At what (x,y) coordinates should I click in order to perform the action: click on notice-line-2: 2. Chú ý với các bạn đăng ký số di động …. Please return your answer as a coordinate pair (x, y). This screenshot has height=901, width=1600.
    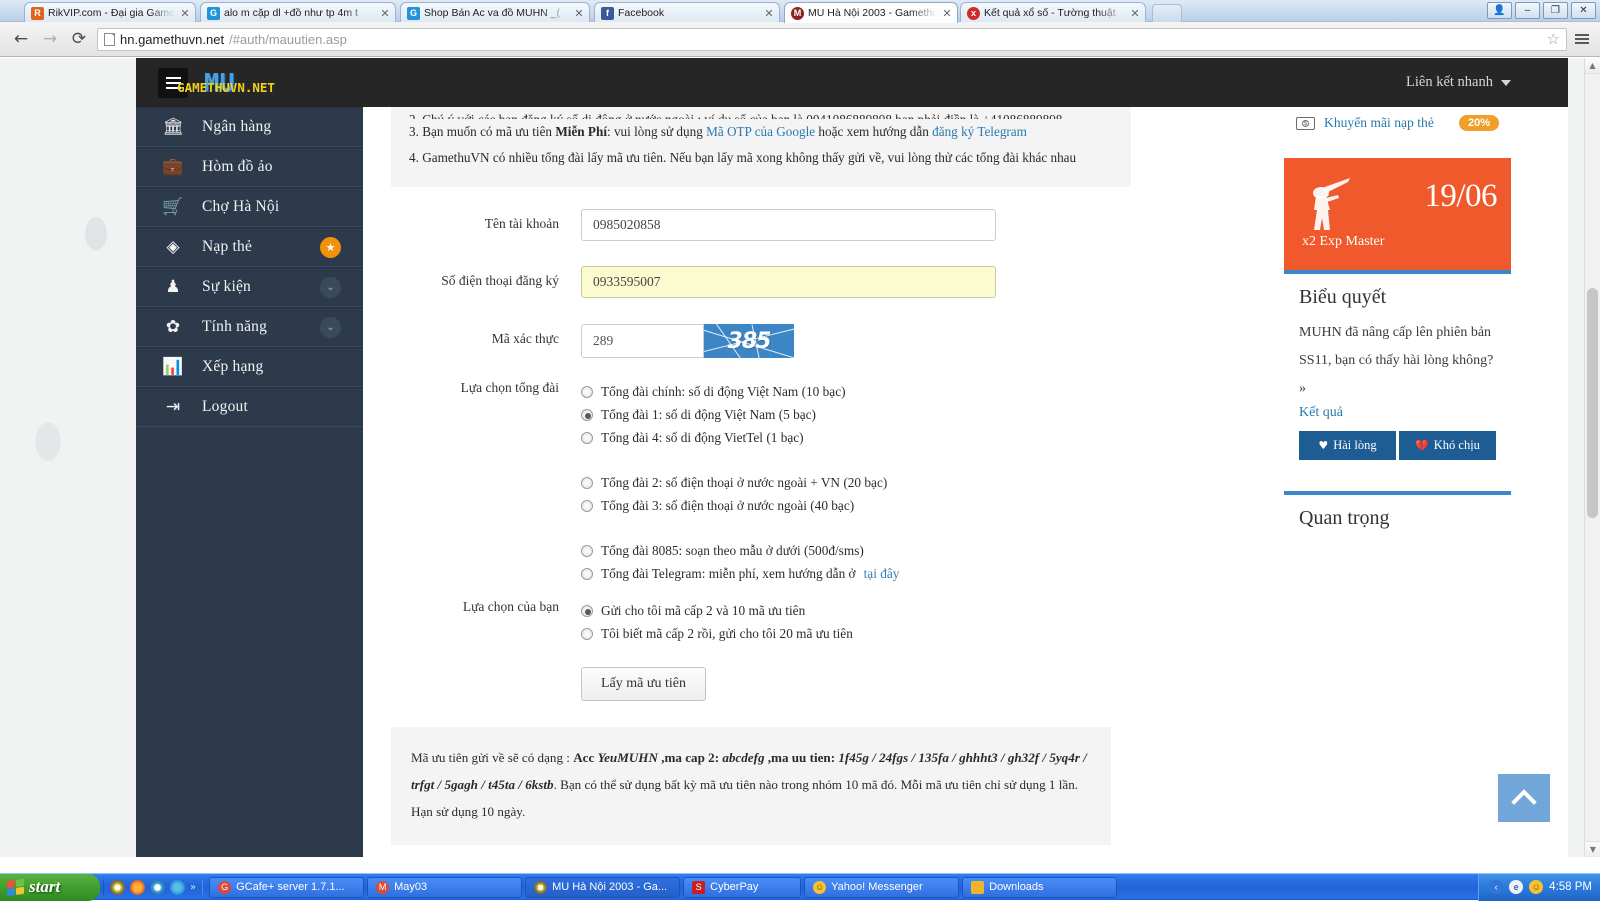
    Looking at the image, I should click on (761, 113).